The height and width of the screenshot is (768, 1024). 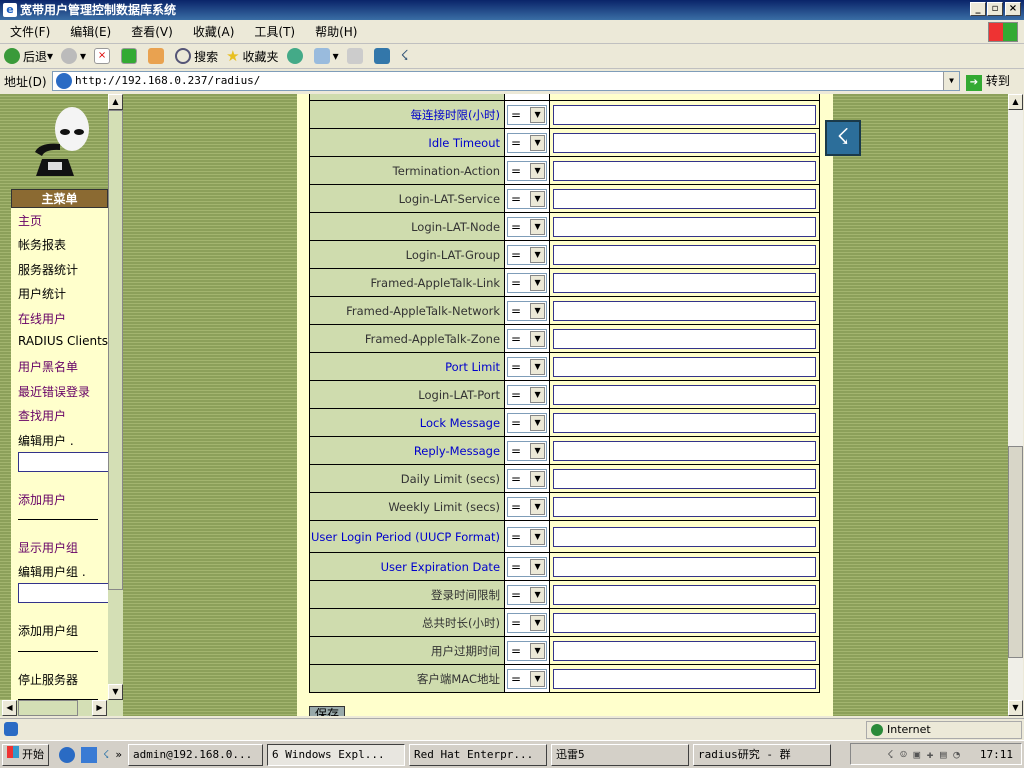 I want to click on sidebar-item: 主页, so click(x=30, y=220).